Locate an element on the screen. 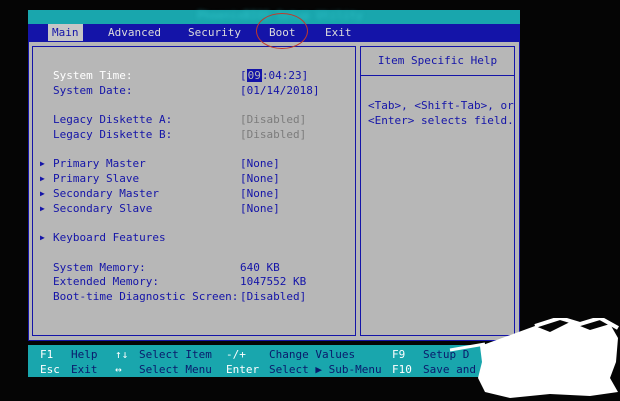 Image resolution: width=620 pixels, height=401 pixels. primary-slave-arrow-icon: ▶ is located at coordinates (42, 178).